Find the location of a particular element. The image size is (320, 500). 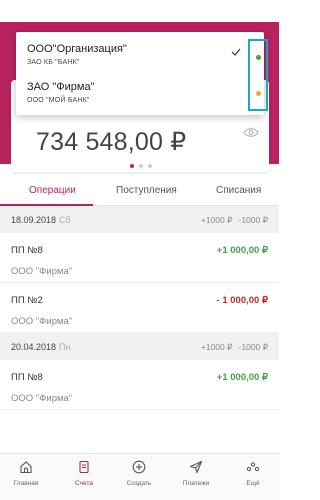

check-icon is located at coordinates (236, 52).